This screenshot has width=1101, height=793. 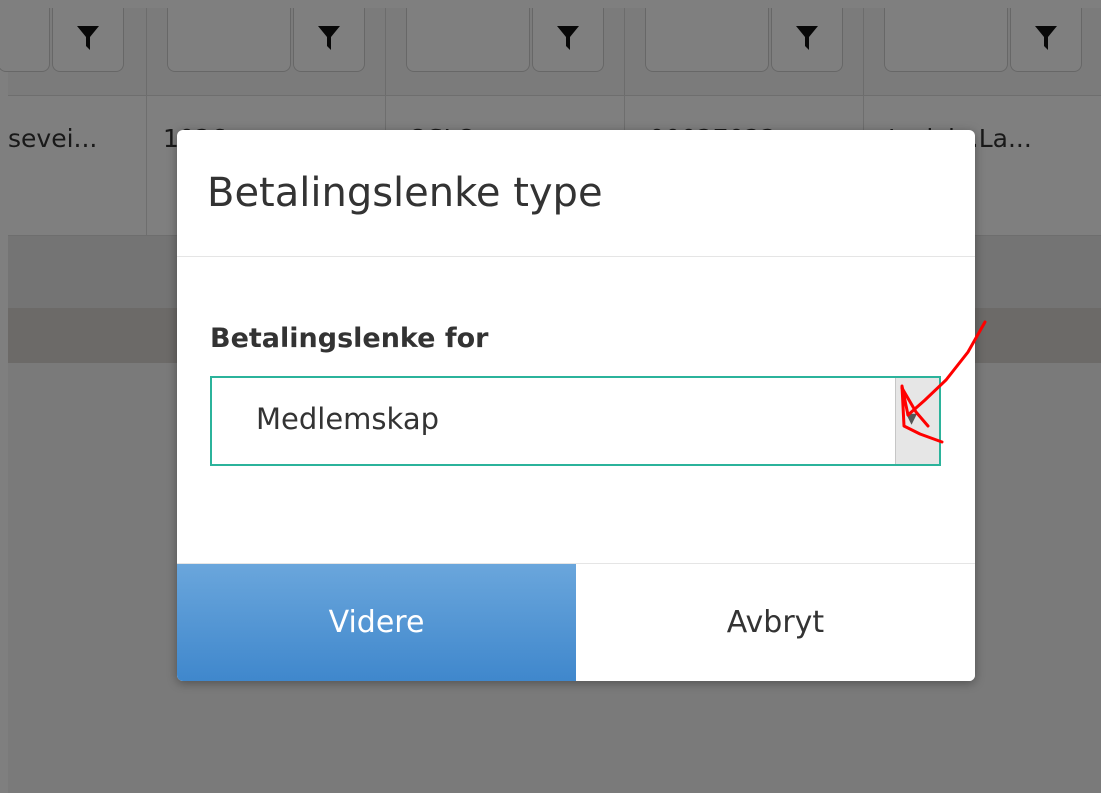 What do you see at coordinates (347, 419) in the screenshot?
I see `select-value: Medlemskap` at bounding box center [347, 419].